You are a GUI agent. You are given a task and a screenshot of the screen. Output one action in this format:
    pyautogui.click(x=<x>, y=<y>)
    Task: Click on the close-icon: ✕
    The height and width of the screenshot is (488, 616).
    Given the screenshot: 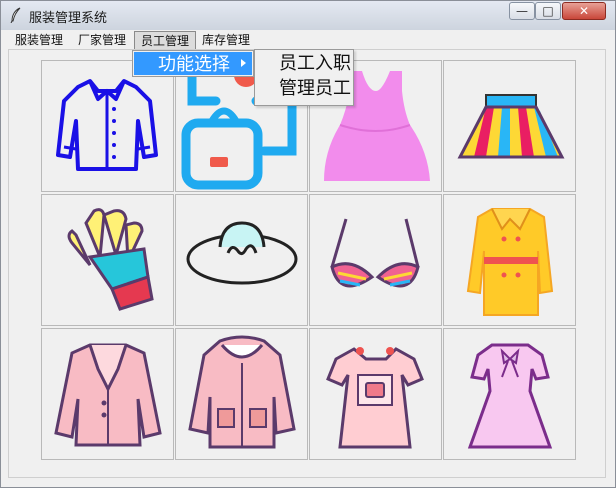 What is the action you would take?
    pyautogui.click(x=584, y=11)
    